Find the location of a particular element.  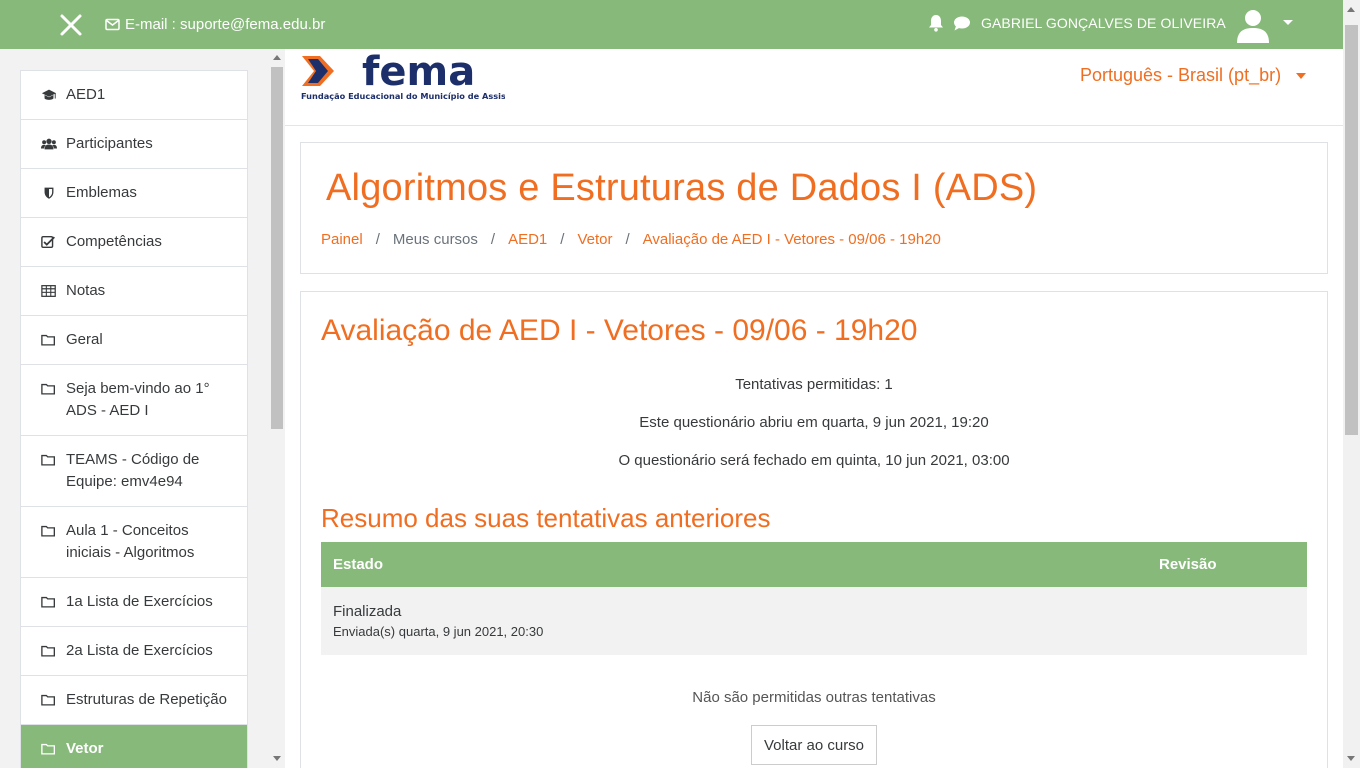

breadcrumb-aed1: AED1 is located at coordinates (527, 239).